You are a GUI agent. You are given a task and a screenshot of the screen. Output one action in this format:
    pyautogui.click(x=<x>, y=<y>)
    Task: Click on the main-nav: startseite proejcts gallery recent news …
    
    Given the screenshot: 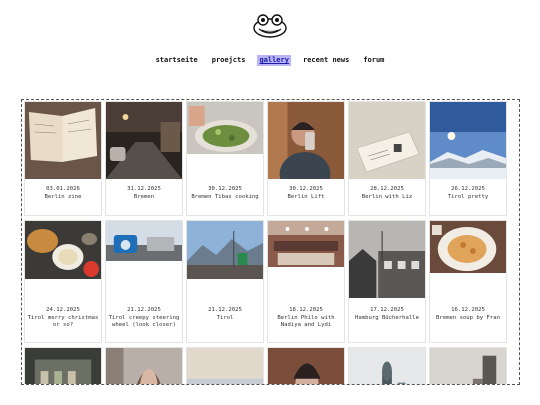 What is the action you would take?
    pyautogui.click(x=270, y=60)
    